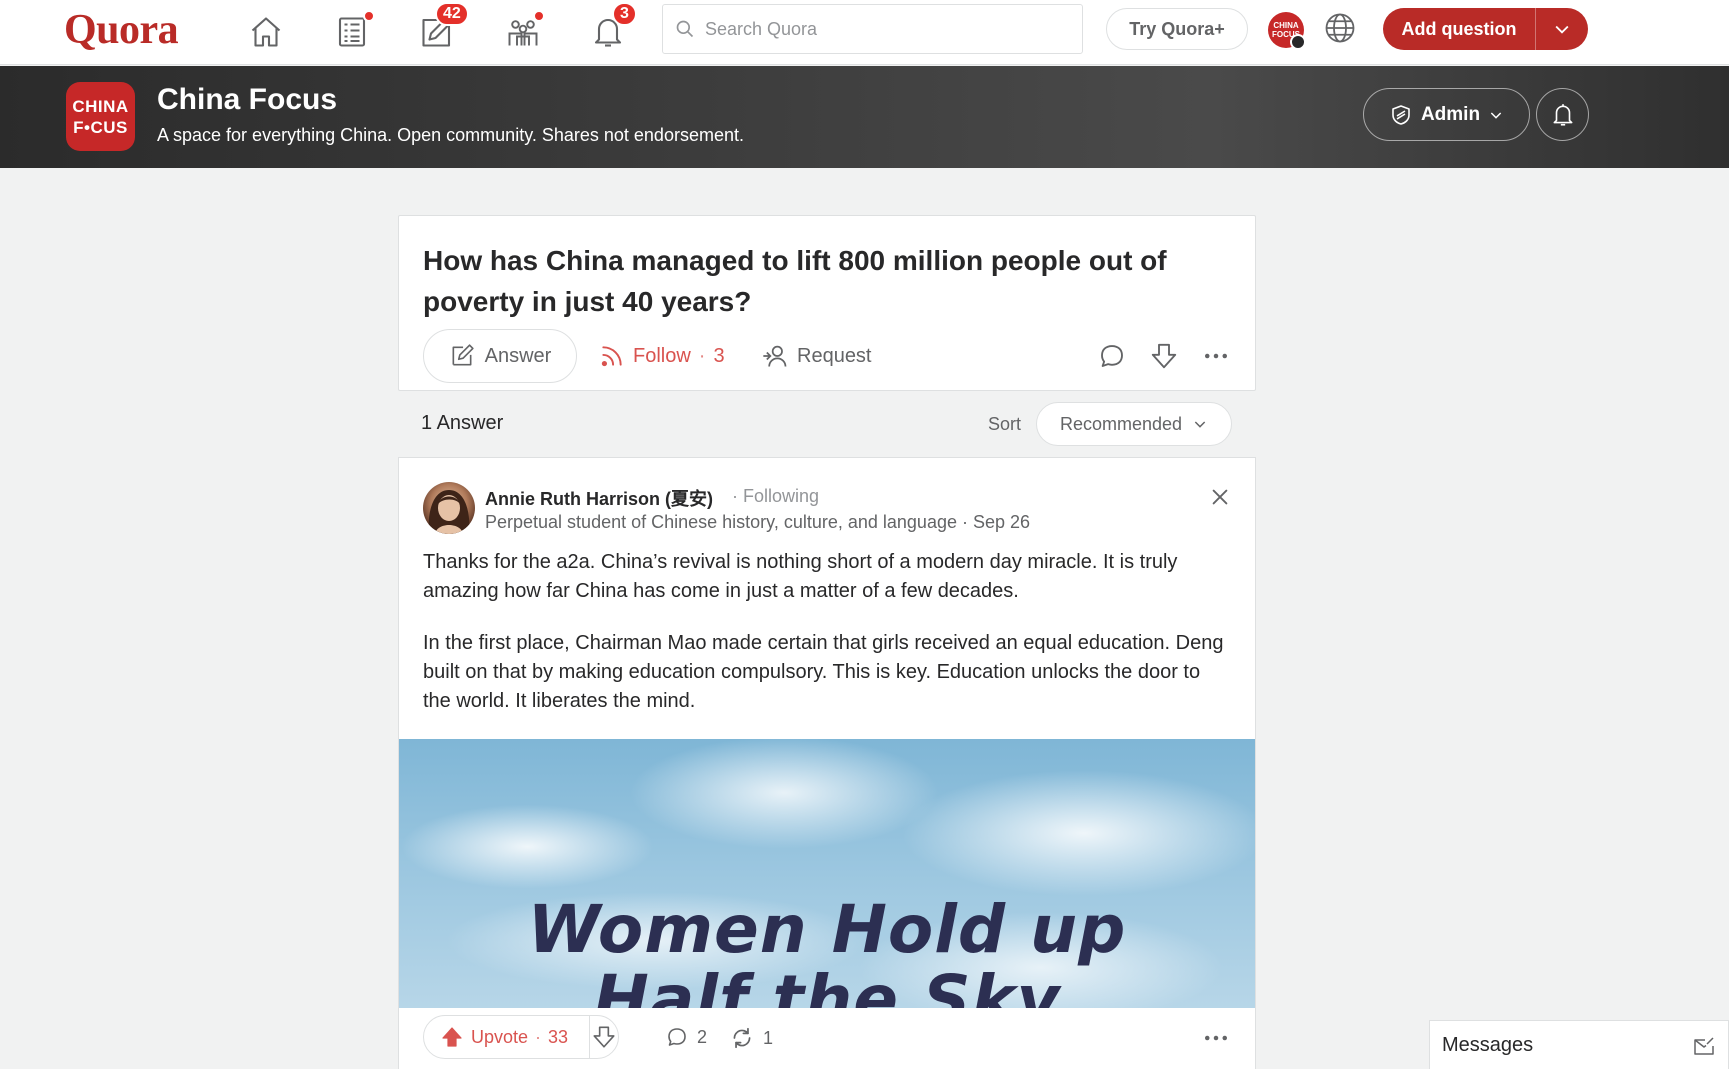  Describe the element at coordinates (452, 14) in the screenshot. I see `answer-badge: 42` at that location.